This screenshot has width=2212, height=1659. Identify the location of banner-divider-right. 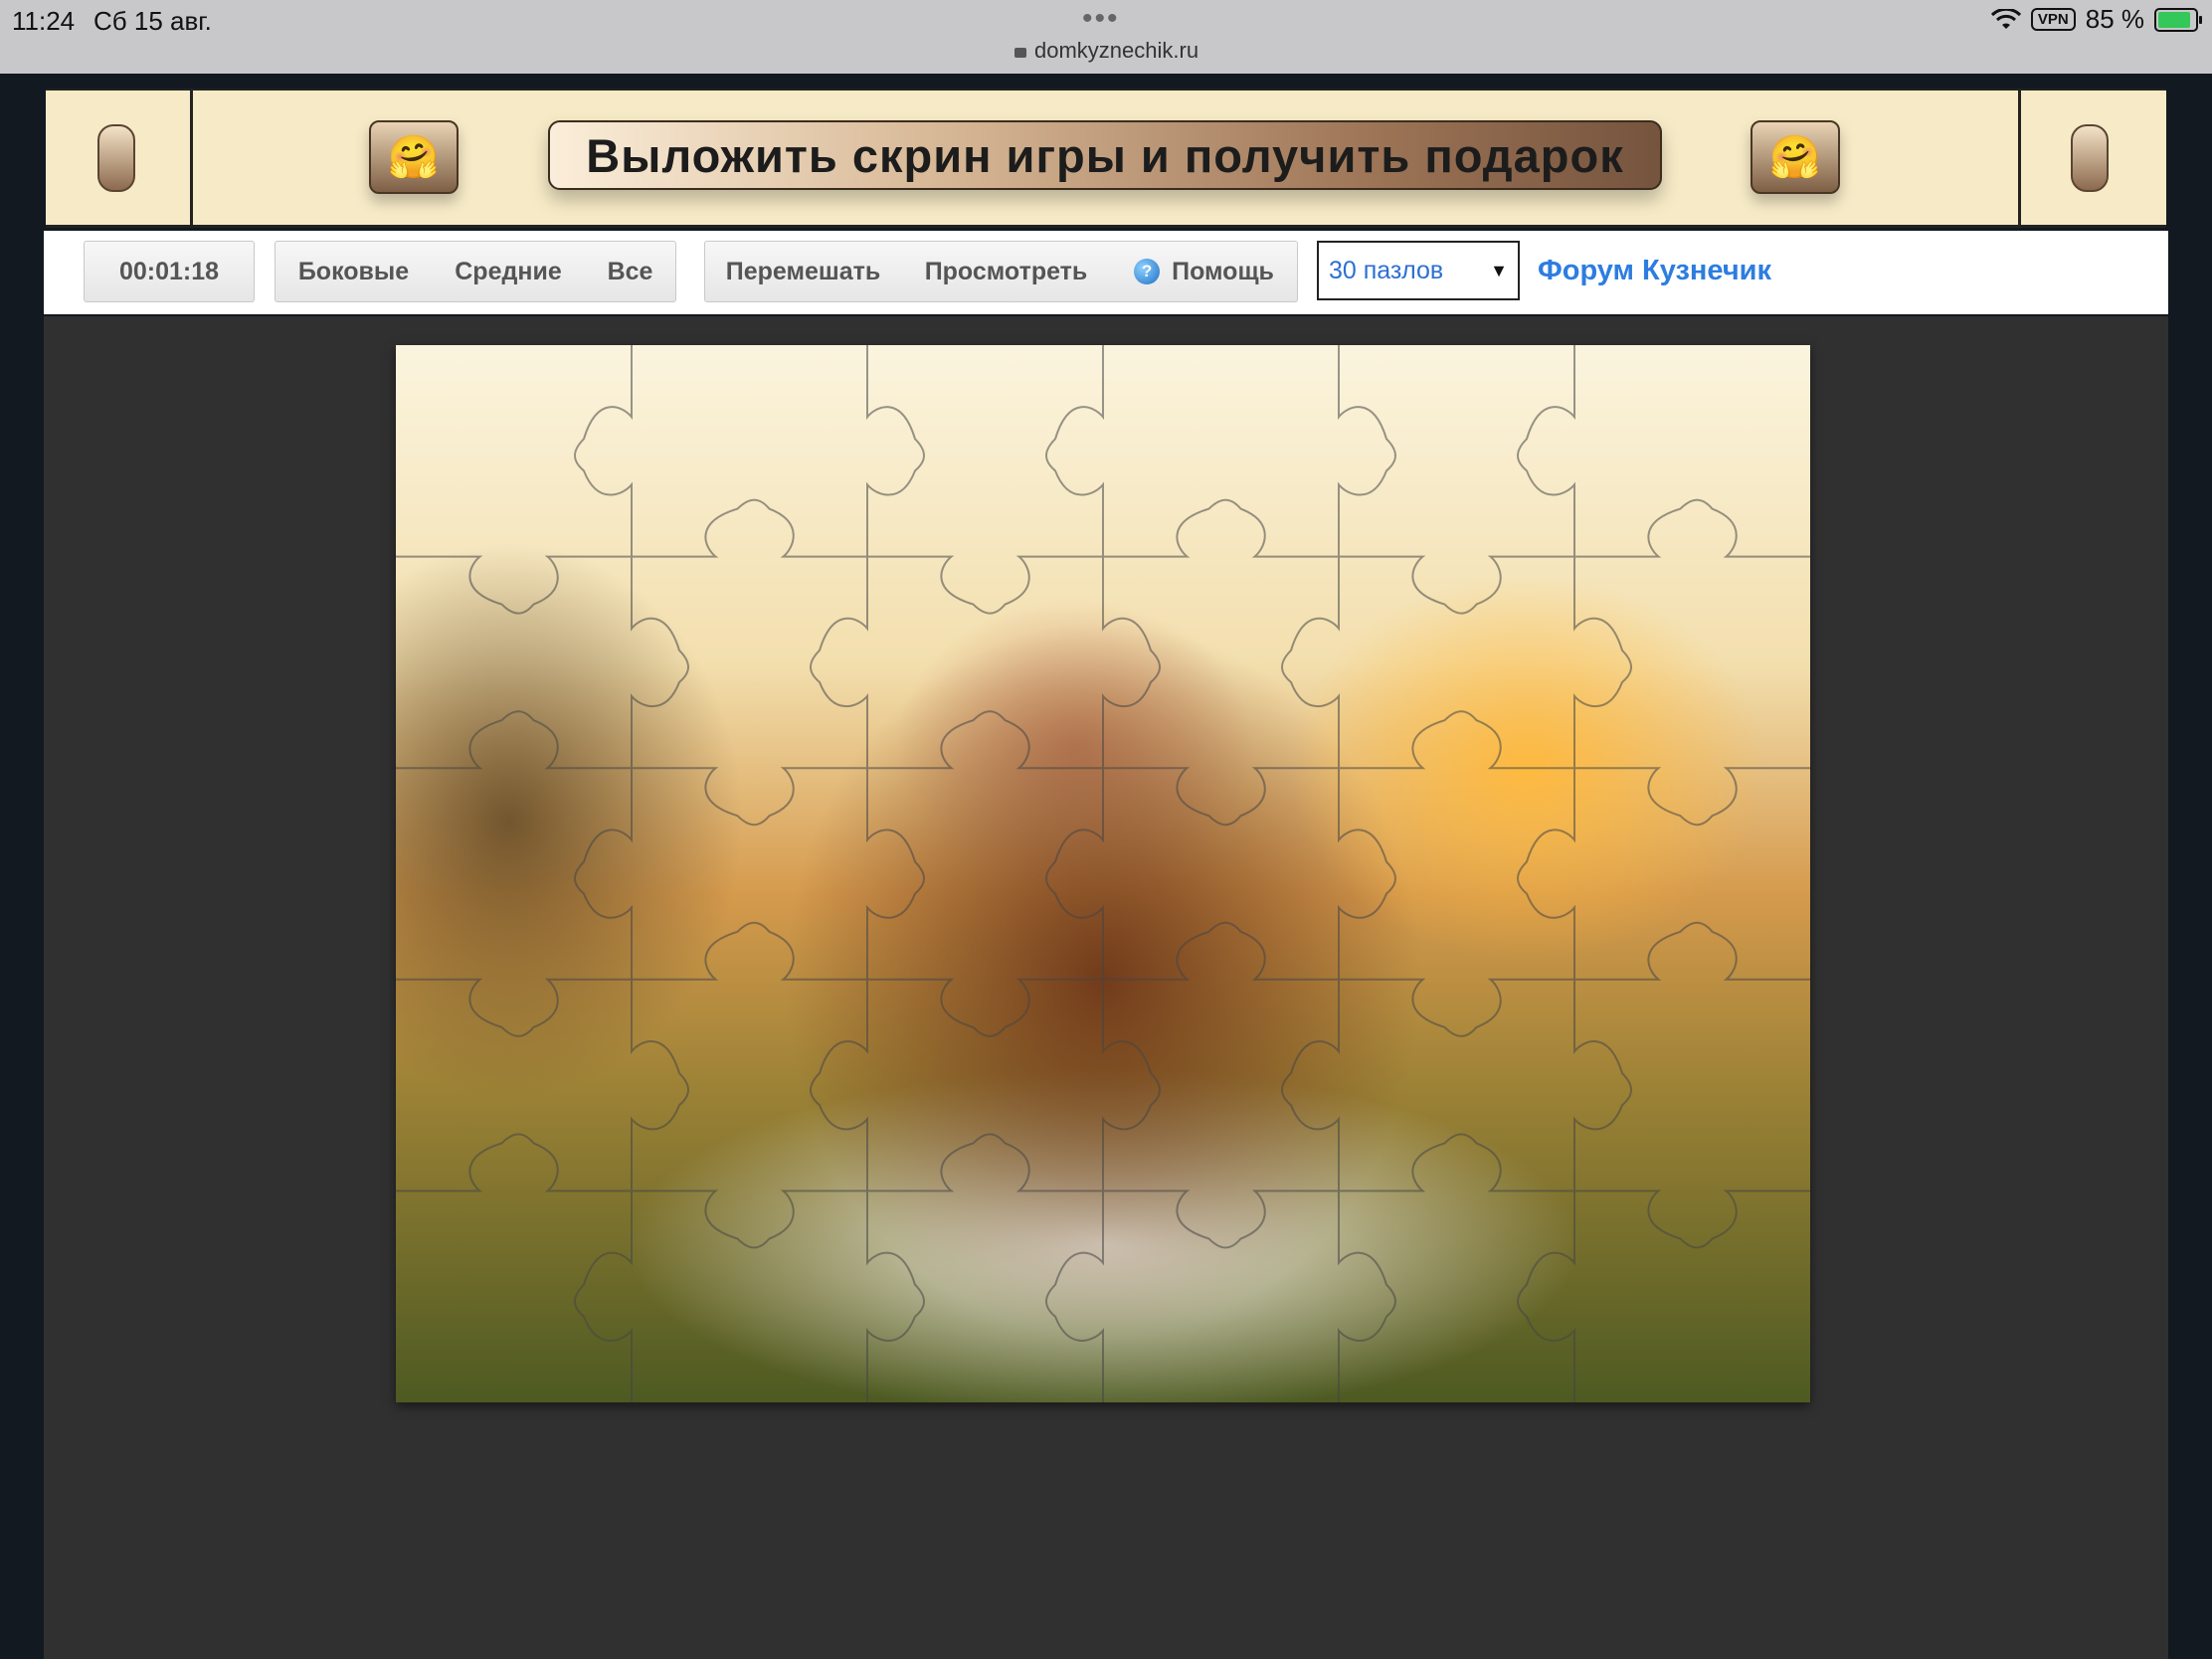
(2019, 158).